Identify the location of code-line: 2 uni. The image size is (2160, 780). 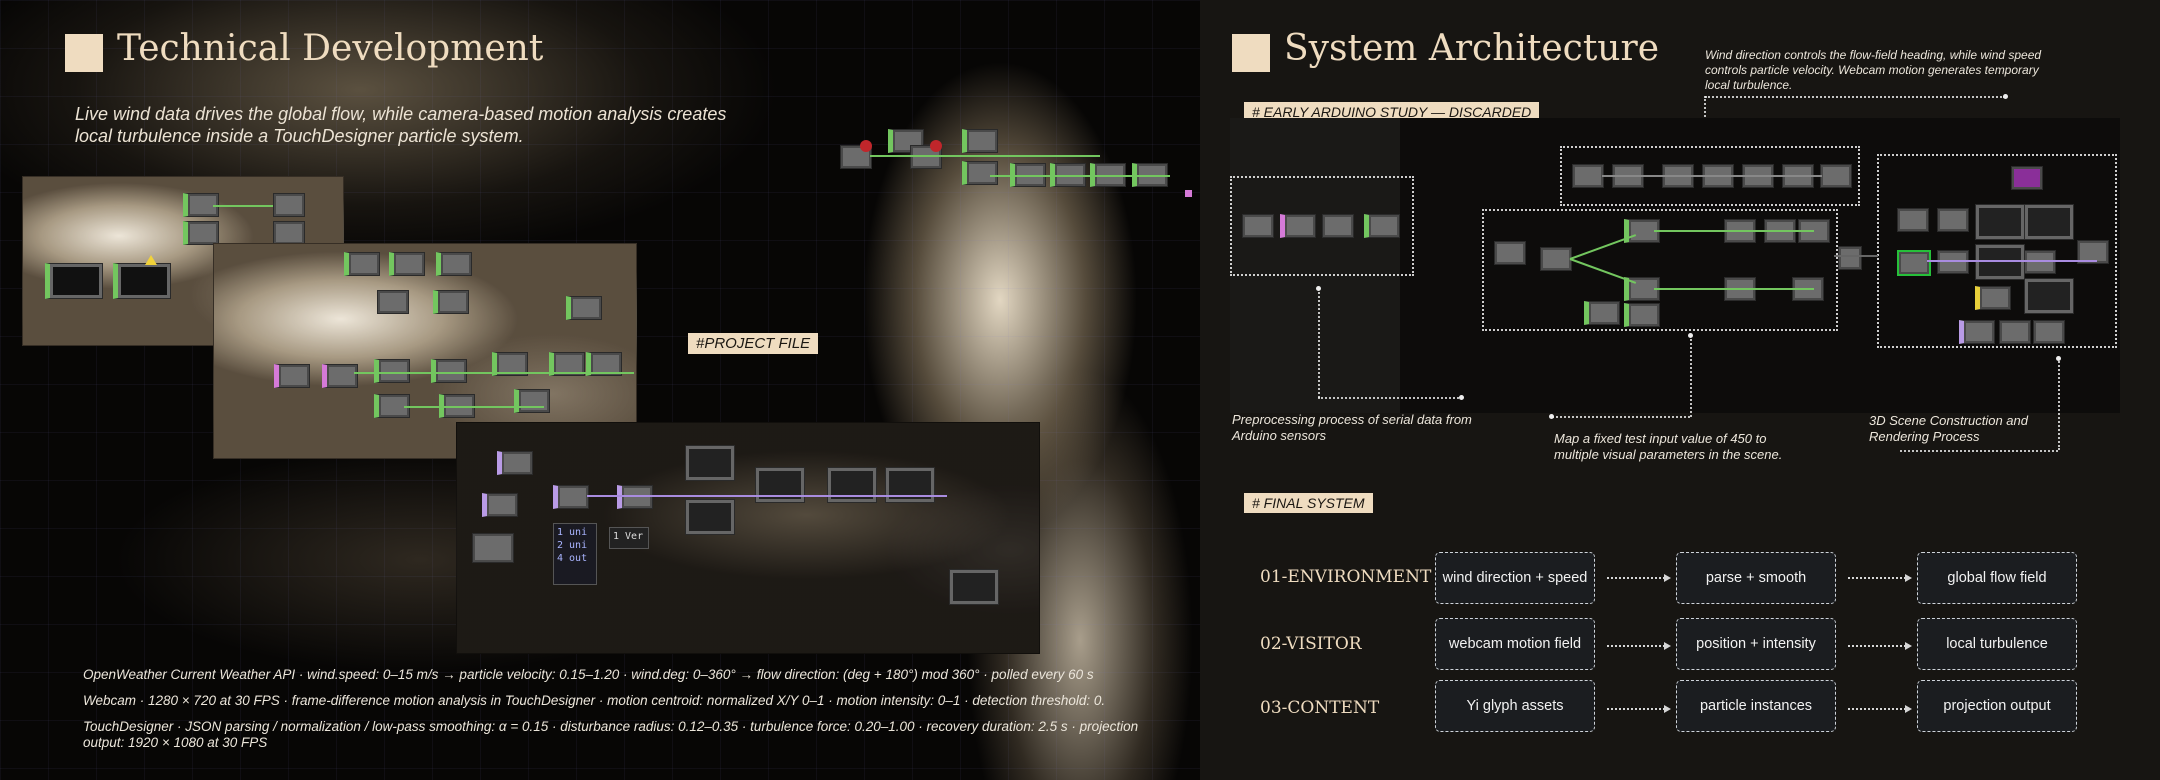
(572, 545).